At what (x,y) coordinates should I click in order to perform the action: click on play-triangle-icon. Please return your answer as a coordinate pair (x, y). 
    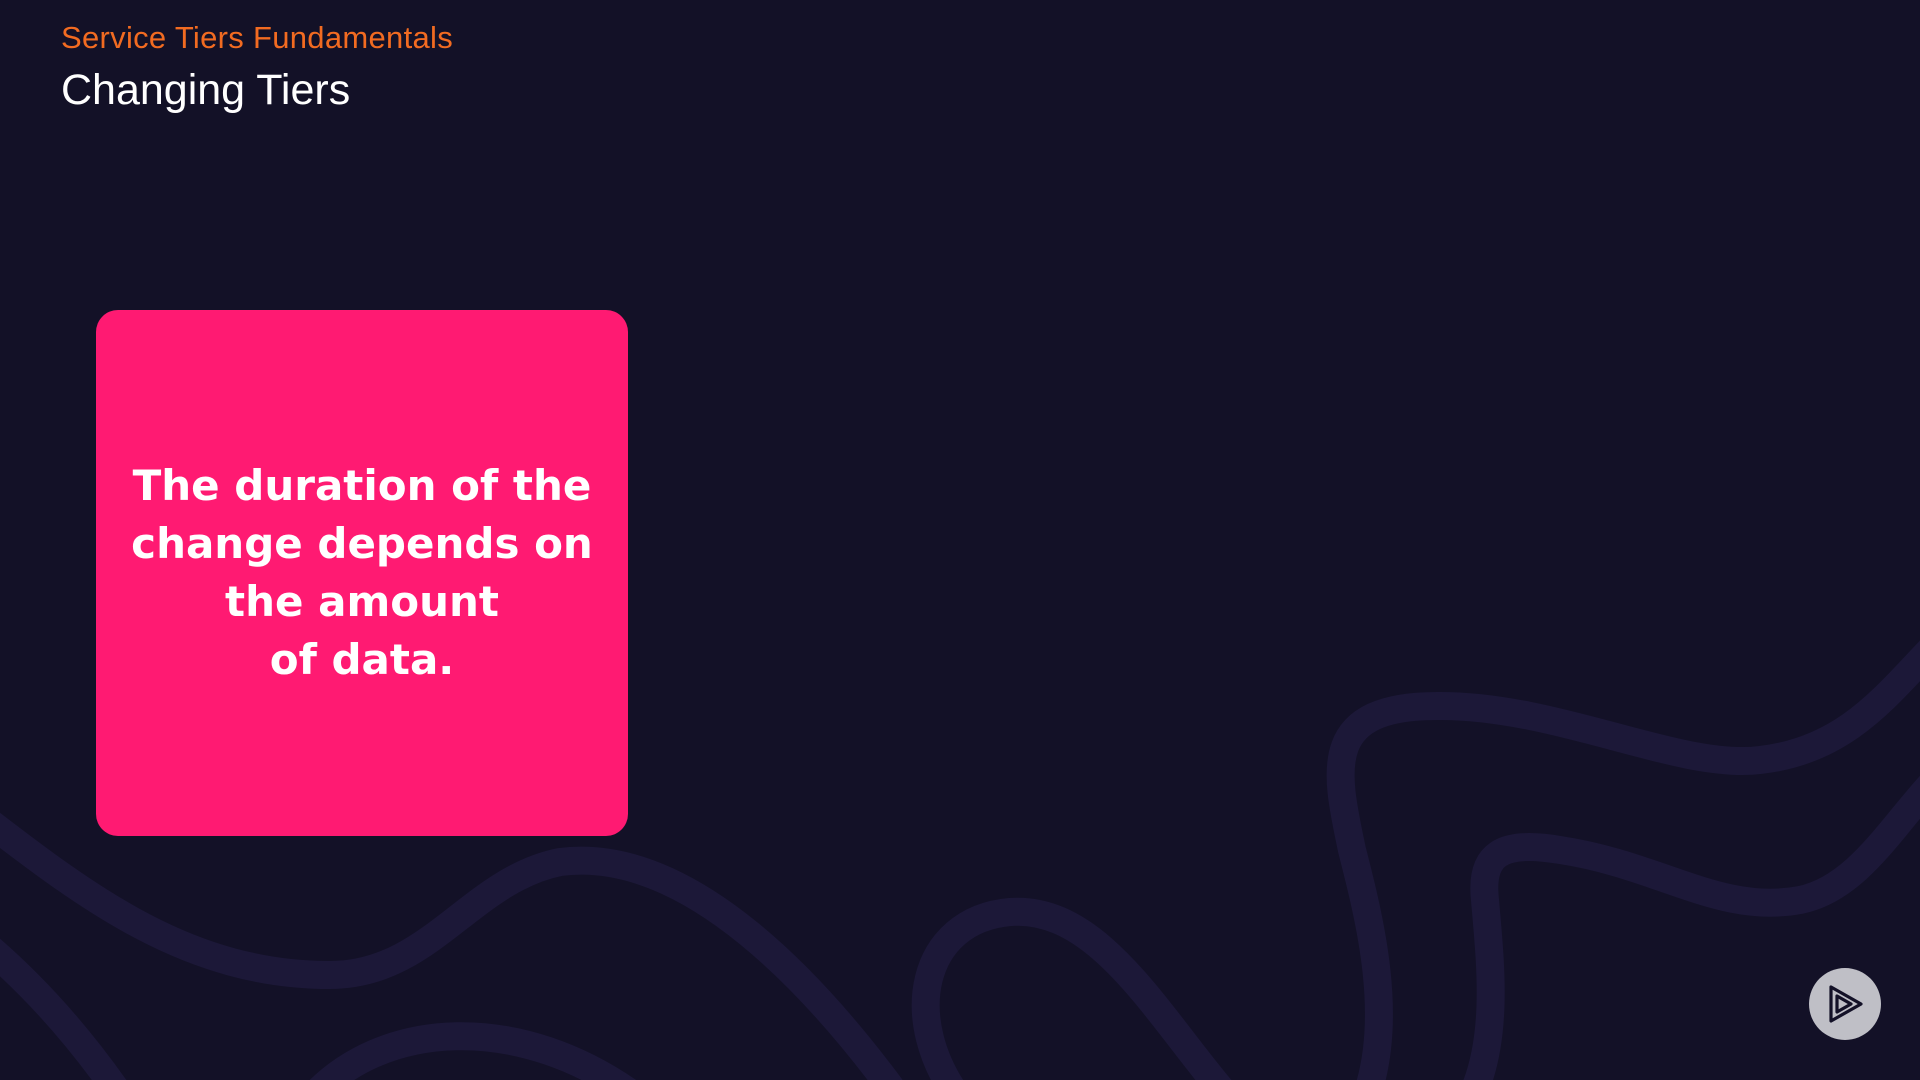
    Looking at the image, I should click on (1846, 1004).